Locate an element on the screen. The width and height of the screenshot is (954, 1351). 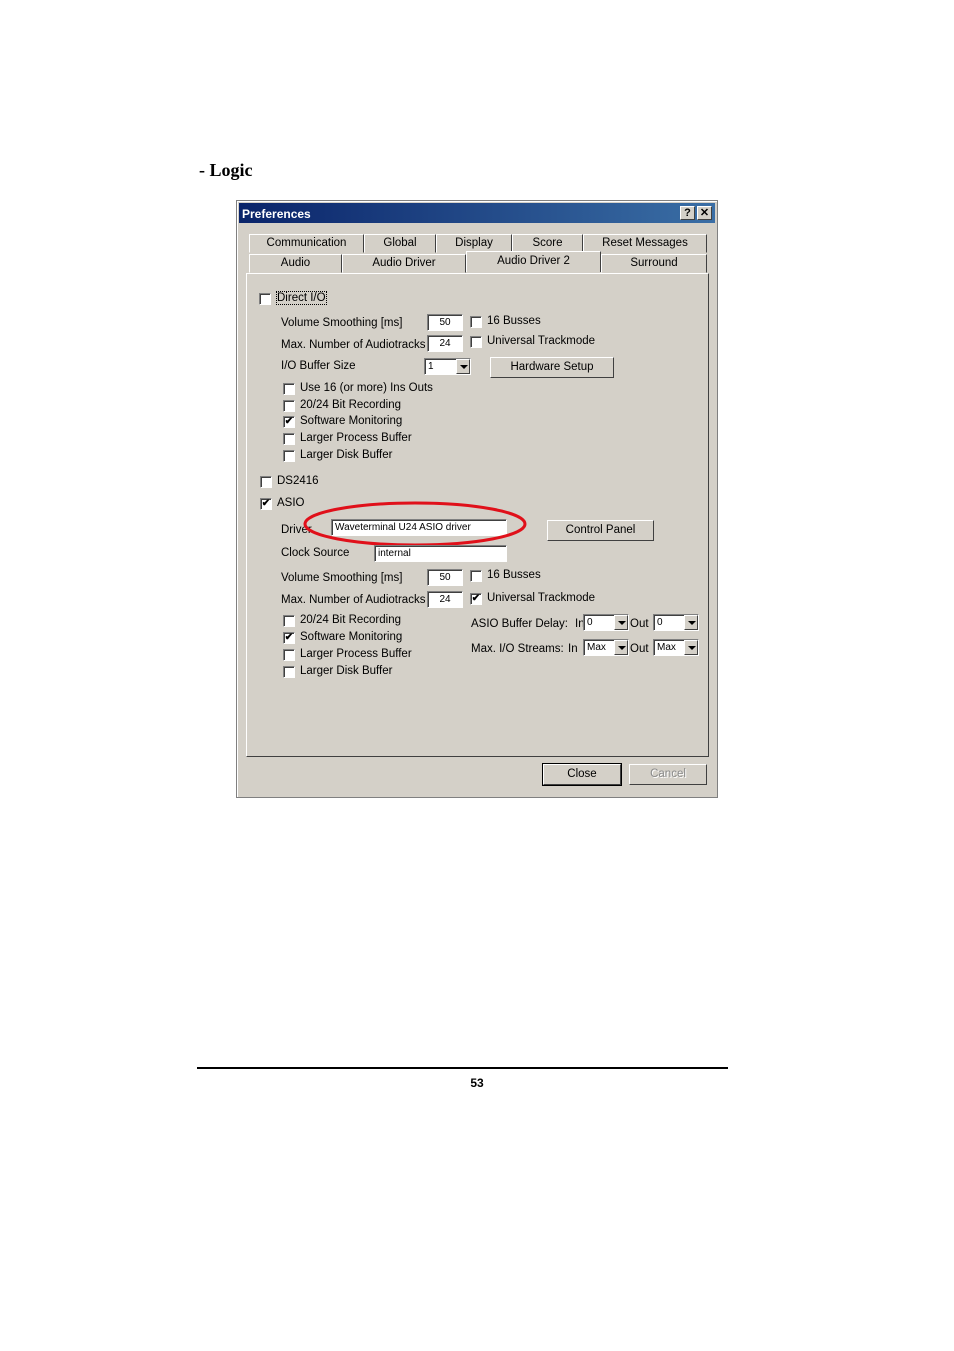
tab-audio: Audio is located at coordinates (295, 263).